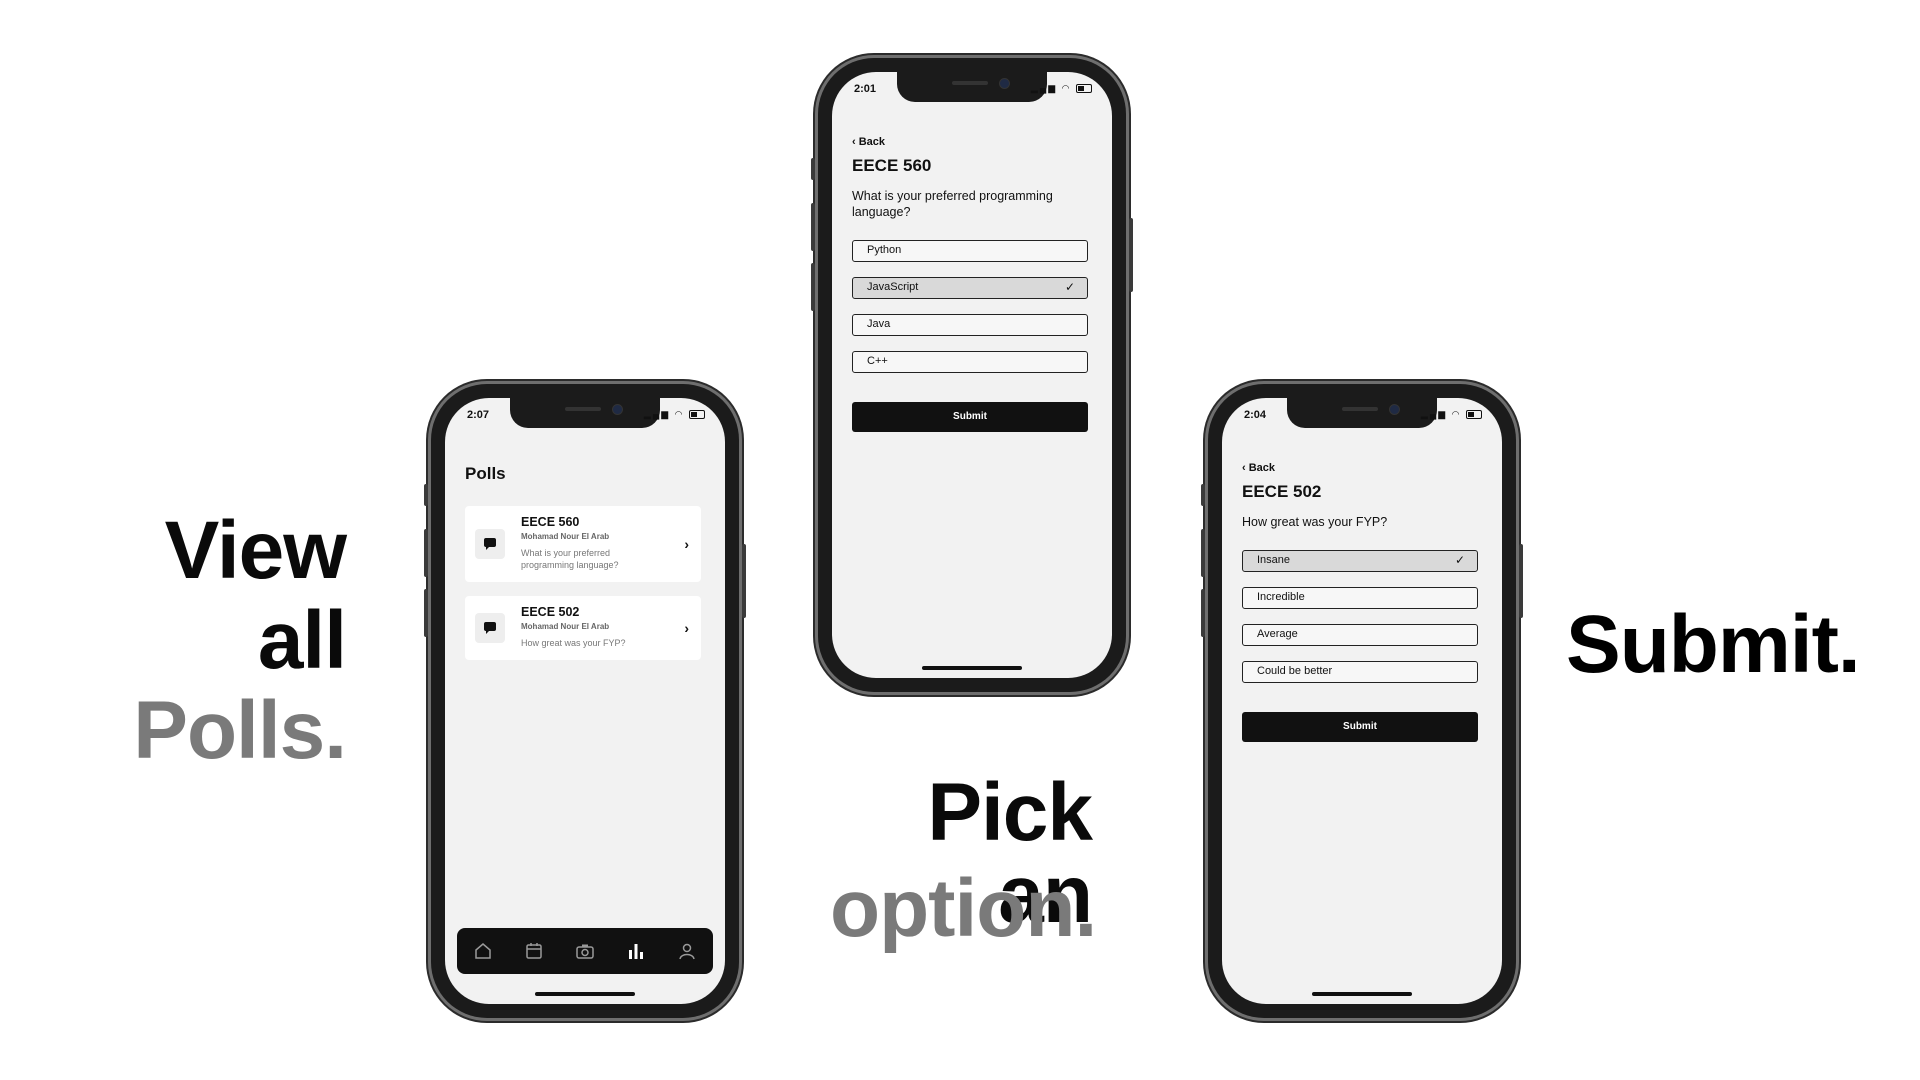  Describe the element at coordinates (879, 324) in the screenshot. I see `option-label: Java` at that location.